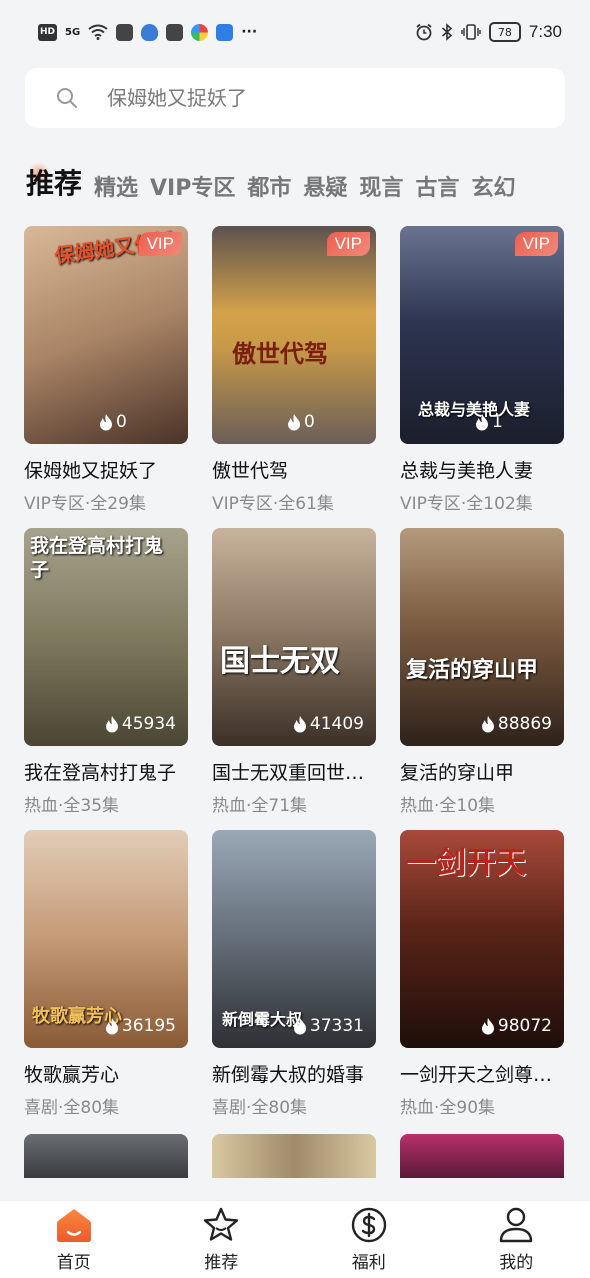 The image size is (590, 1278). Describe the element at coordinates (221, 1224) in the screenshot. I see `star-icon` at that location.